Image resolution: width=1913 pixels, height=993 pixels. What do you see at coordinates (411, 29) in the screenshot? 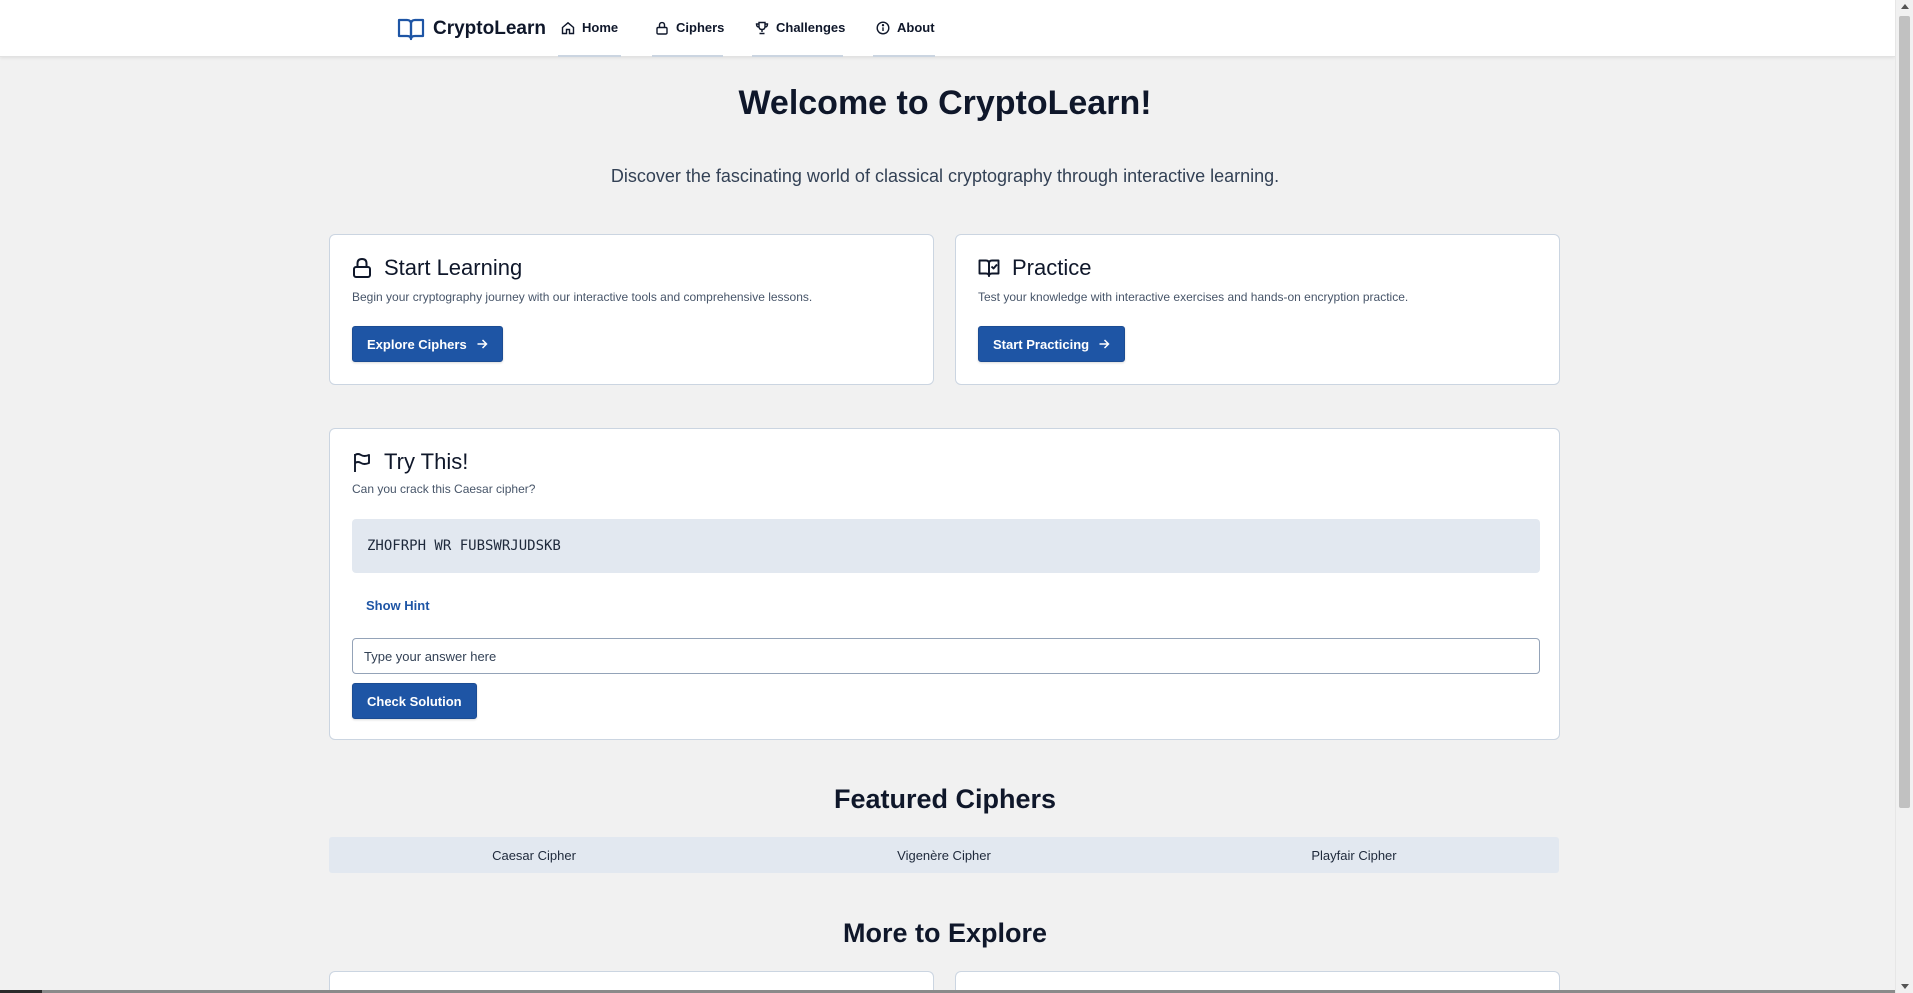
I see `book-open-icon` at bounding box center [411, 29].